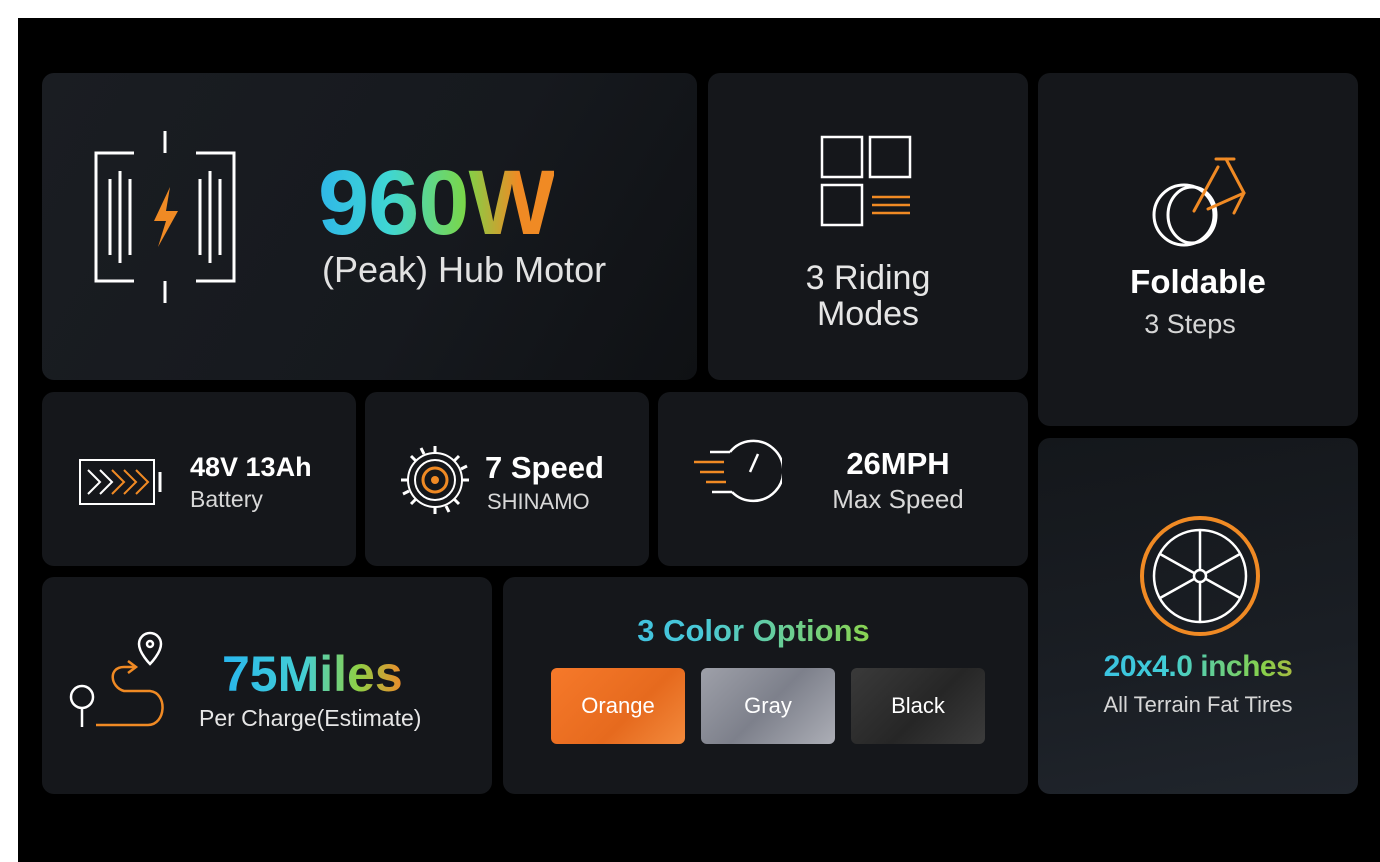 This screenshot has width=1380, height=862. What do you see at coordinates (843, 479) in the screenshot?
I see `max-speed-card: 26MPH Max Speed` at bounding box center [843, 479].